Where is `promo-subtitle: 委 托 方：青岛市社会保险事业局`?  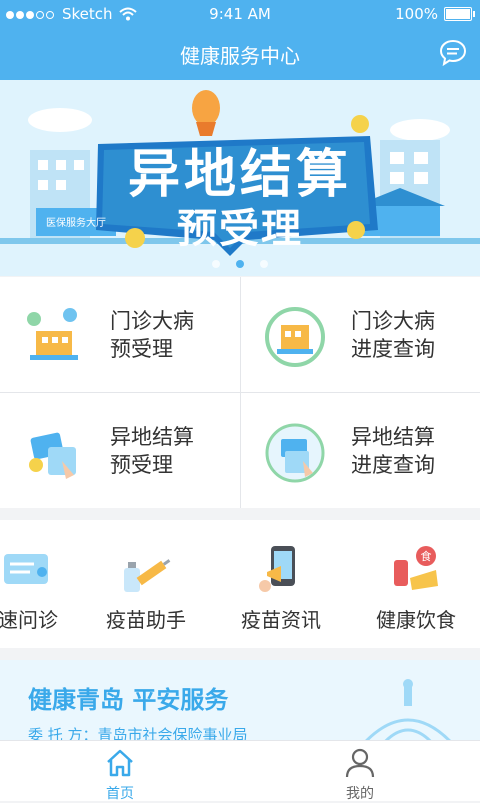 promo-subtitle: 委 托 方：青岛市社会保险事业局 is located at coordinates (138, 733).